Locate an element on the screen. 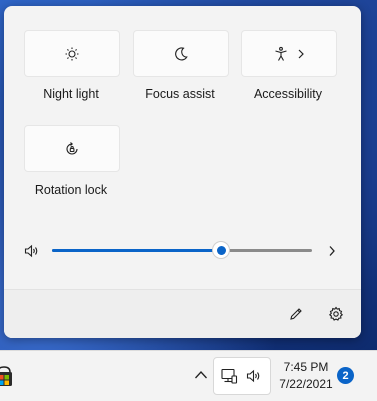 This screenshot has width=377, height=401. accessibility-toggle is located at coordinates (289, 53).